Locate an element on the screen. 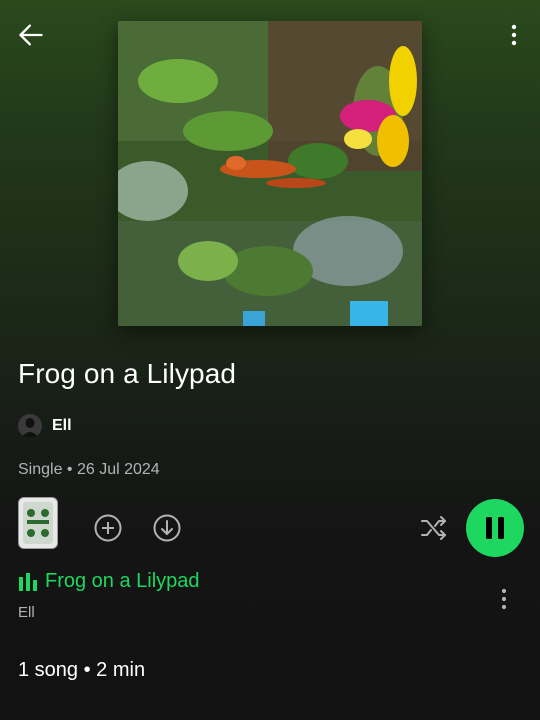  album-title: Frog on a Lilypad is located at coordinates (127, 373).